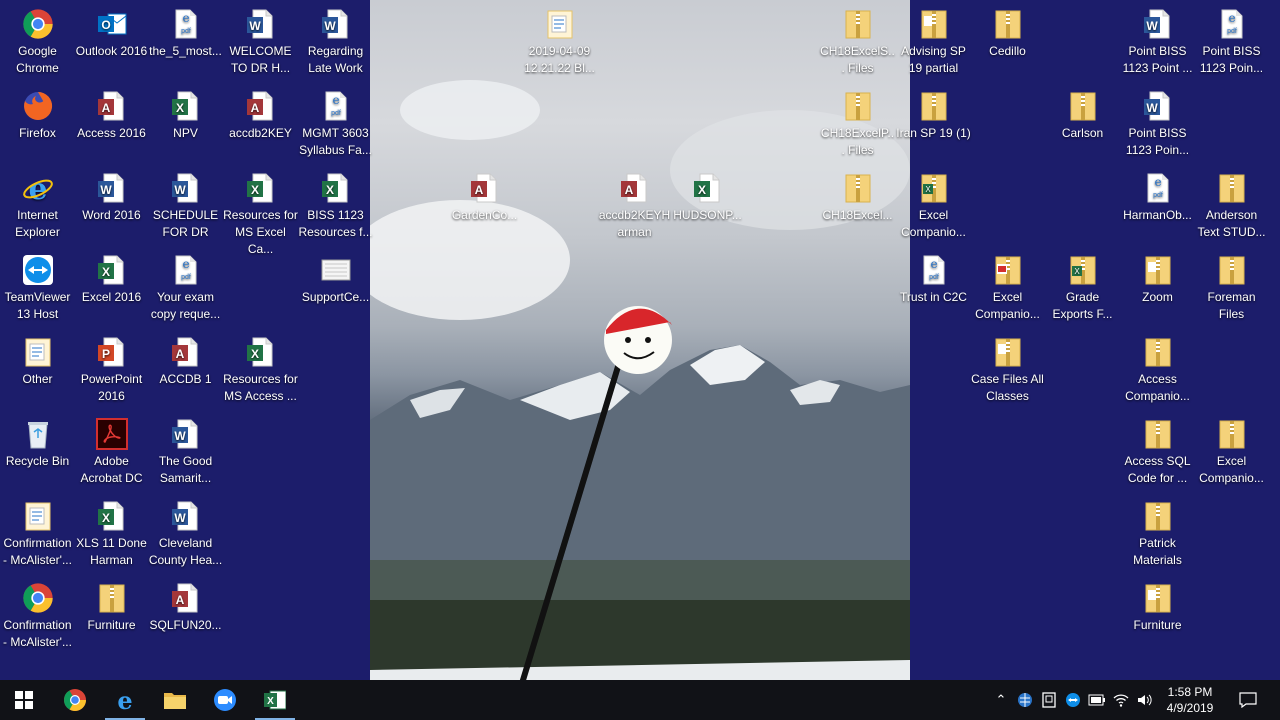 The image size is (1280, 720). Describe the element at coordinates (111, 368) in the screenshot. I see `desktop-icon: P PowerPoint 2016` at that location.